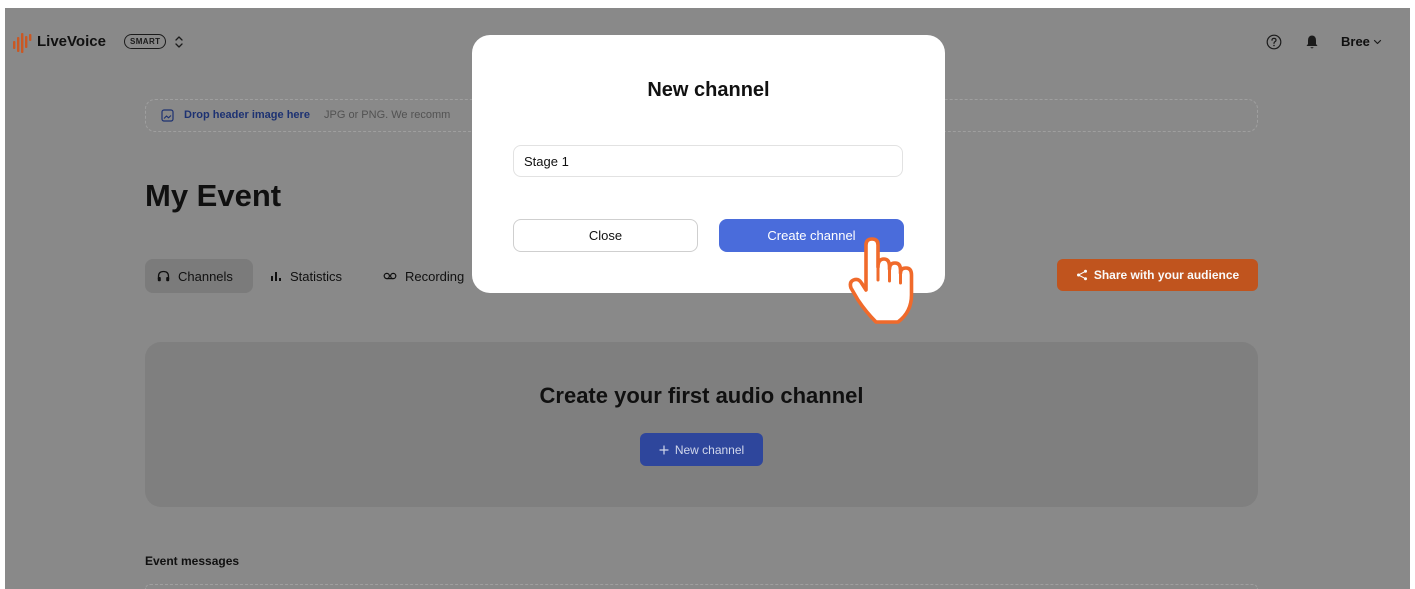 The width and height of the screenshot is (1415, 589). I want to click on close-button-label: Close, so click(605, 235).